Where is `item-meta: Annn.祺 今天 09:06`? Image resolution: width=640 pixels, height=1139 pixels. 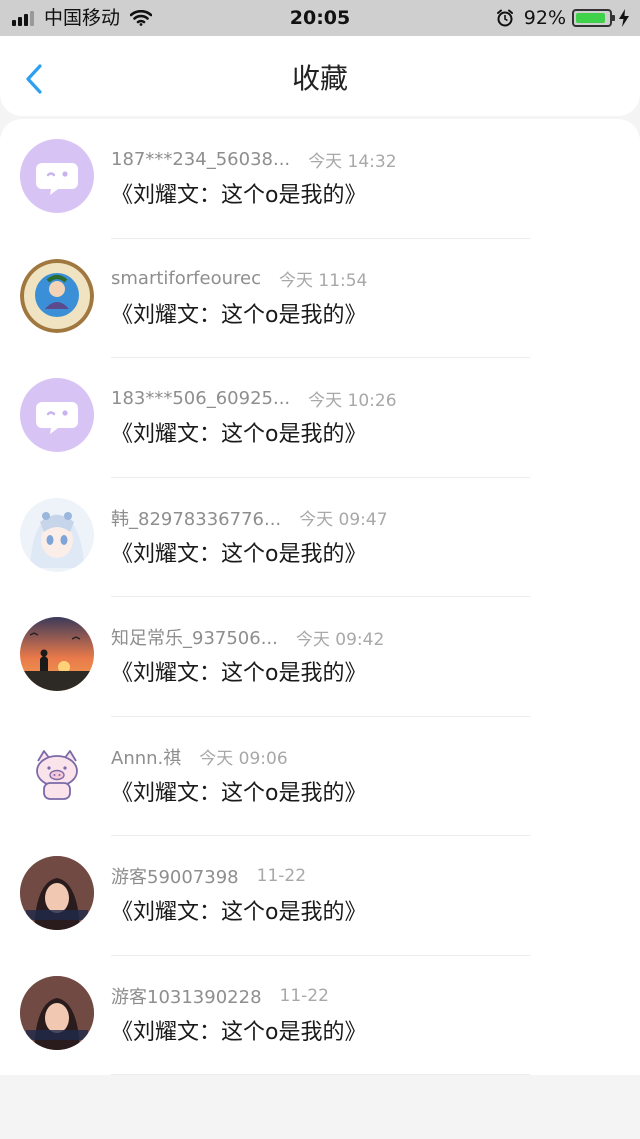
item-meta: Annn.祺 今天 09:06 is located at coordinates (199, 757).